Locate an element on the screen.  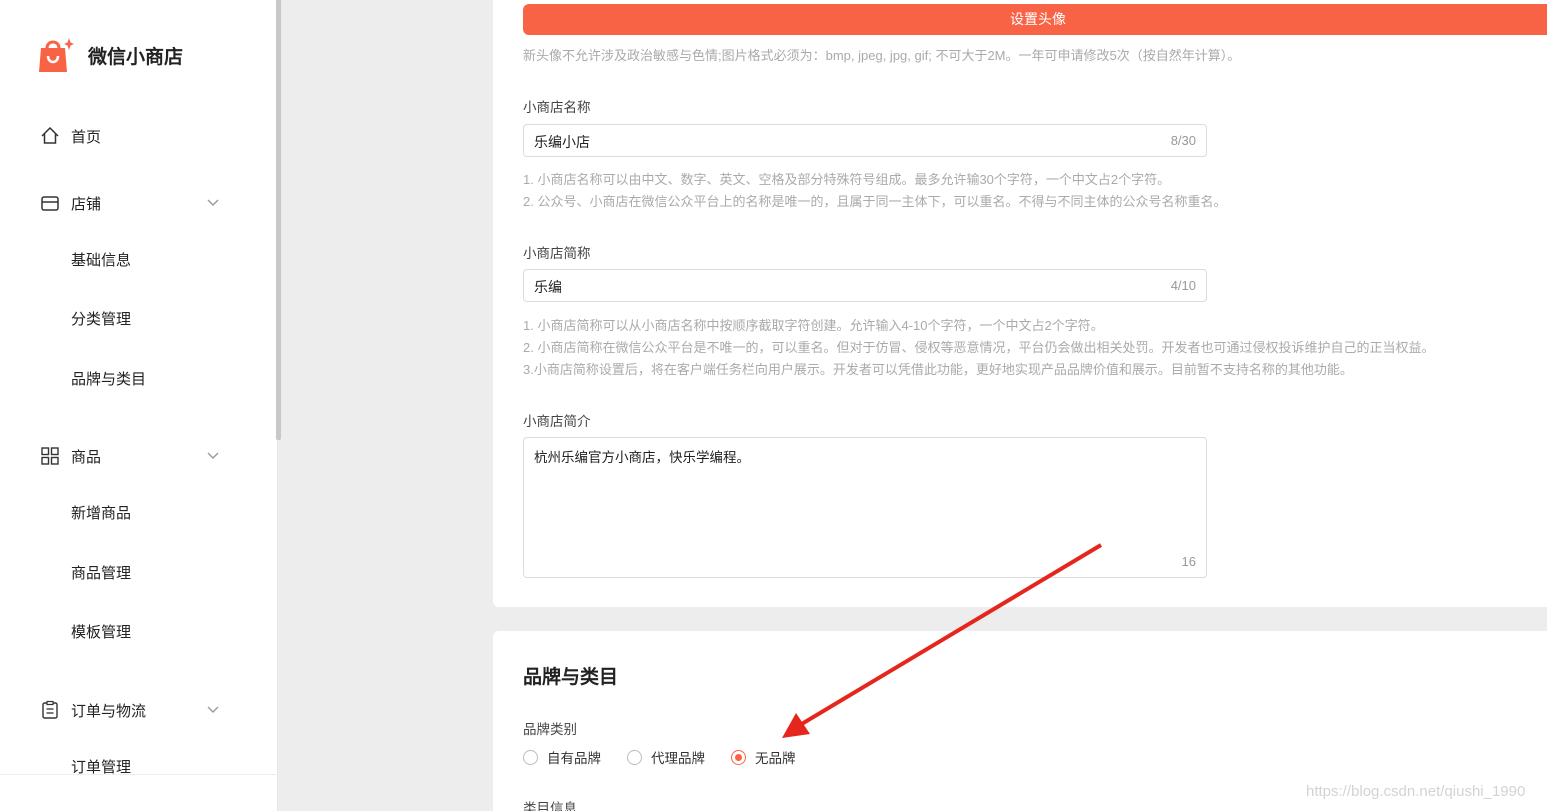
nav-orders-label: 订单与物流 is located at coordinates (109, 711).